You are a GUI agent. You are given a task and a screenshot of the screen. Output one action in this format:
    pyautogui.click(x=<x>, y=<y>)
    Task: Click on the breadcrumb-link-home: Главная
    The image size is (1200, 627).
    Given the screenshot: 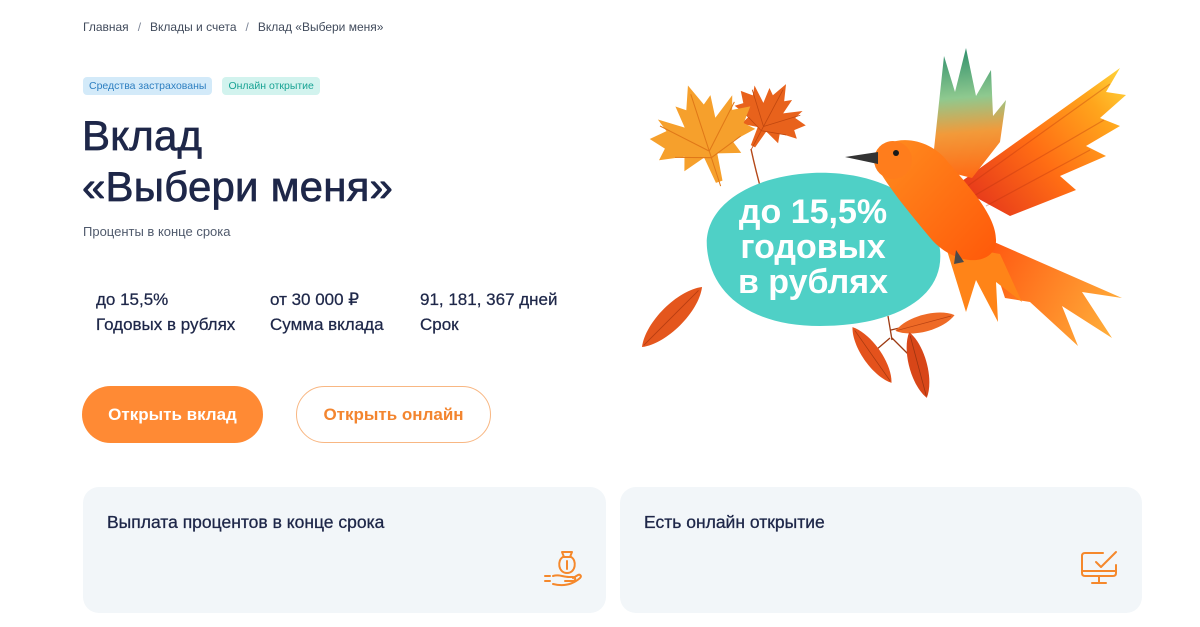 What is the action you would take?
    pyautogui.click(x=106, y=27)
    